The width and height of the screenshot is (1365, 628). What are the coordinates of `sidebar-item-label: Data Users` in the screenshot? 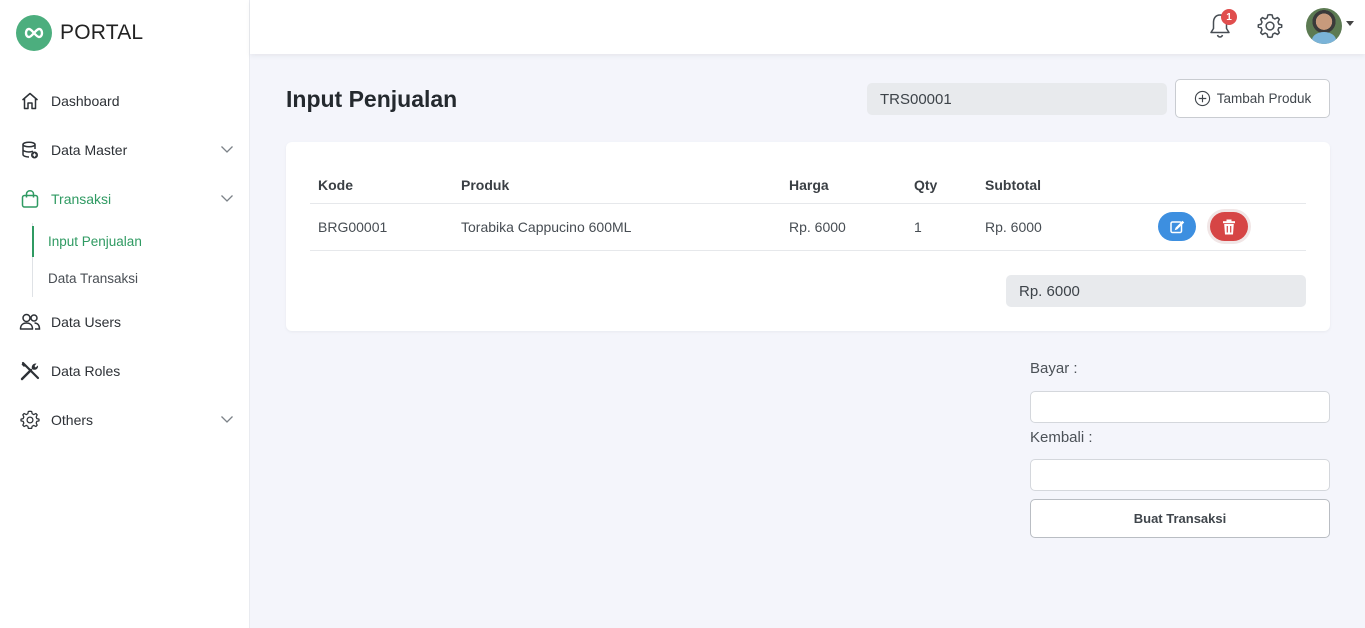 It's located at (86, 321).